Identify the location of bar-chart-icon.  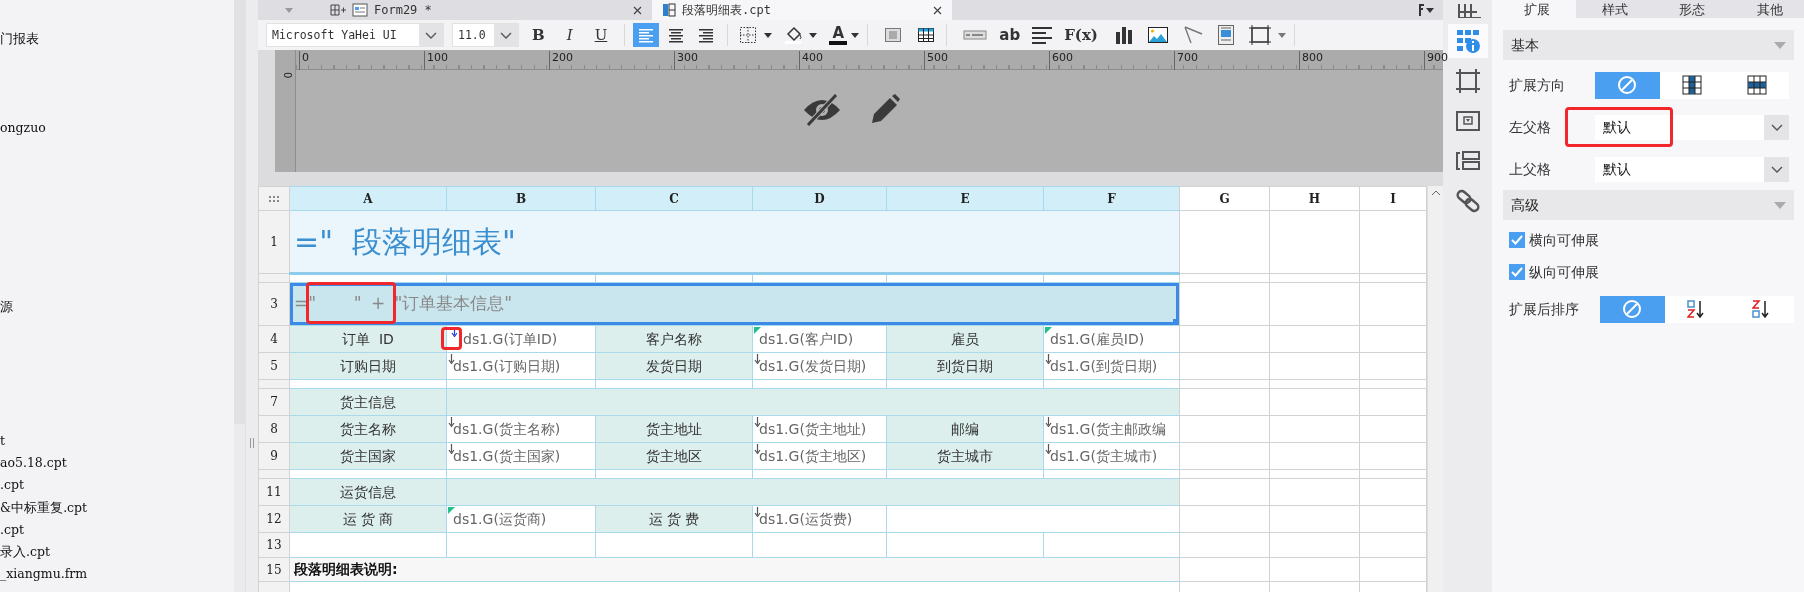
(1123, 35).